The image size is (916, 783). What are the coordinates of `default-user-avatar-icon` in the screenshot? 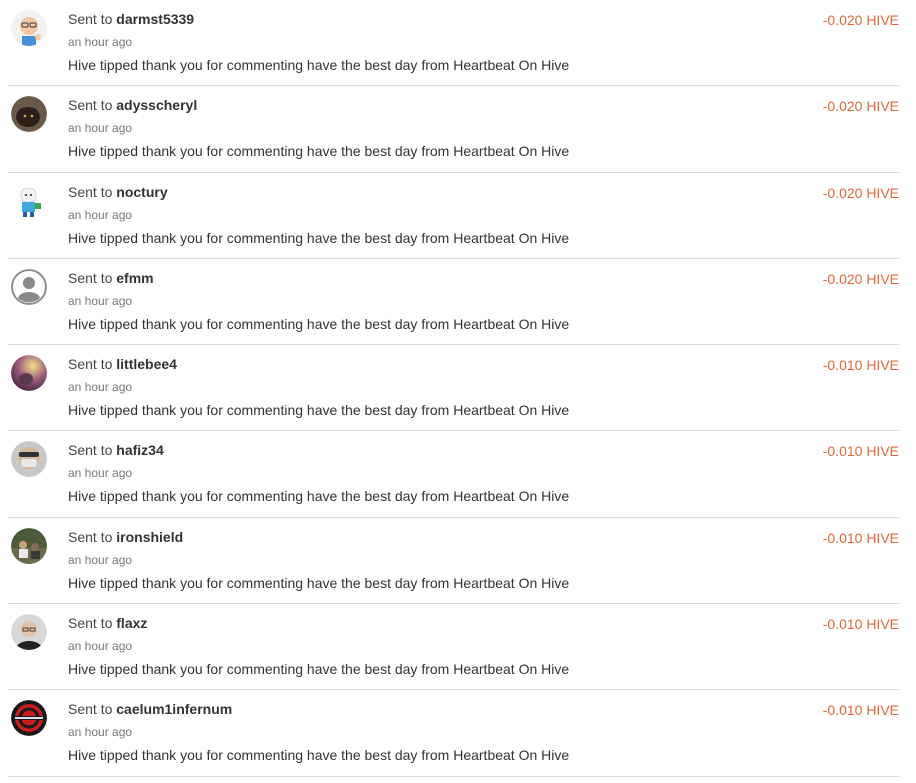 It's located at (29, 286).